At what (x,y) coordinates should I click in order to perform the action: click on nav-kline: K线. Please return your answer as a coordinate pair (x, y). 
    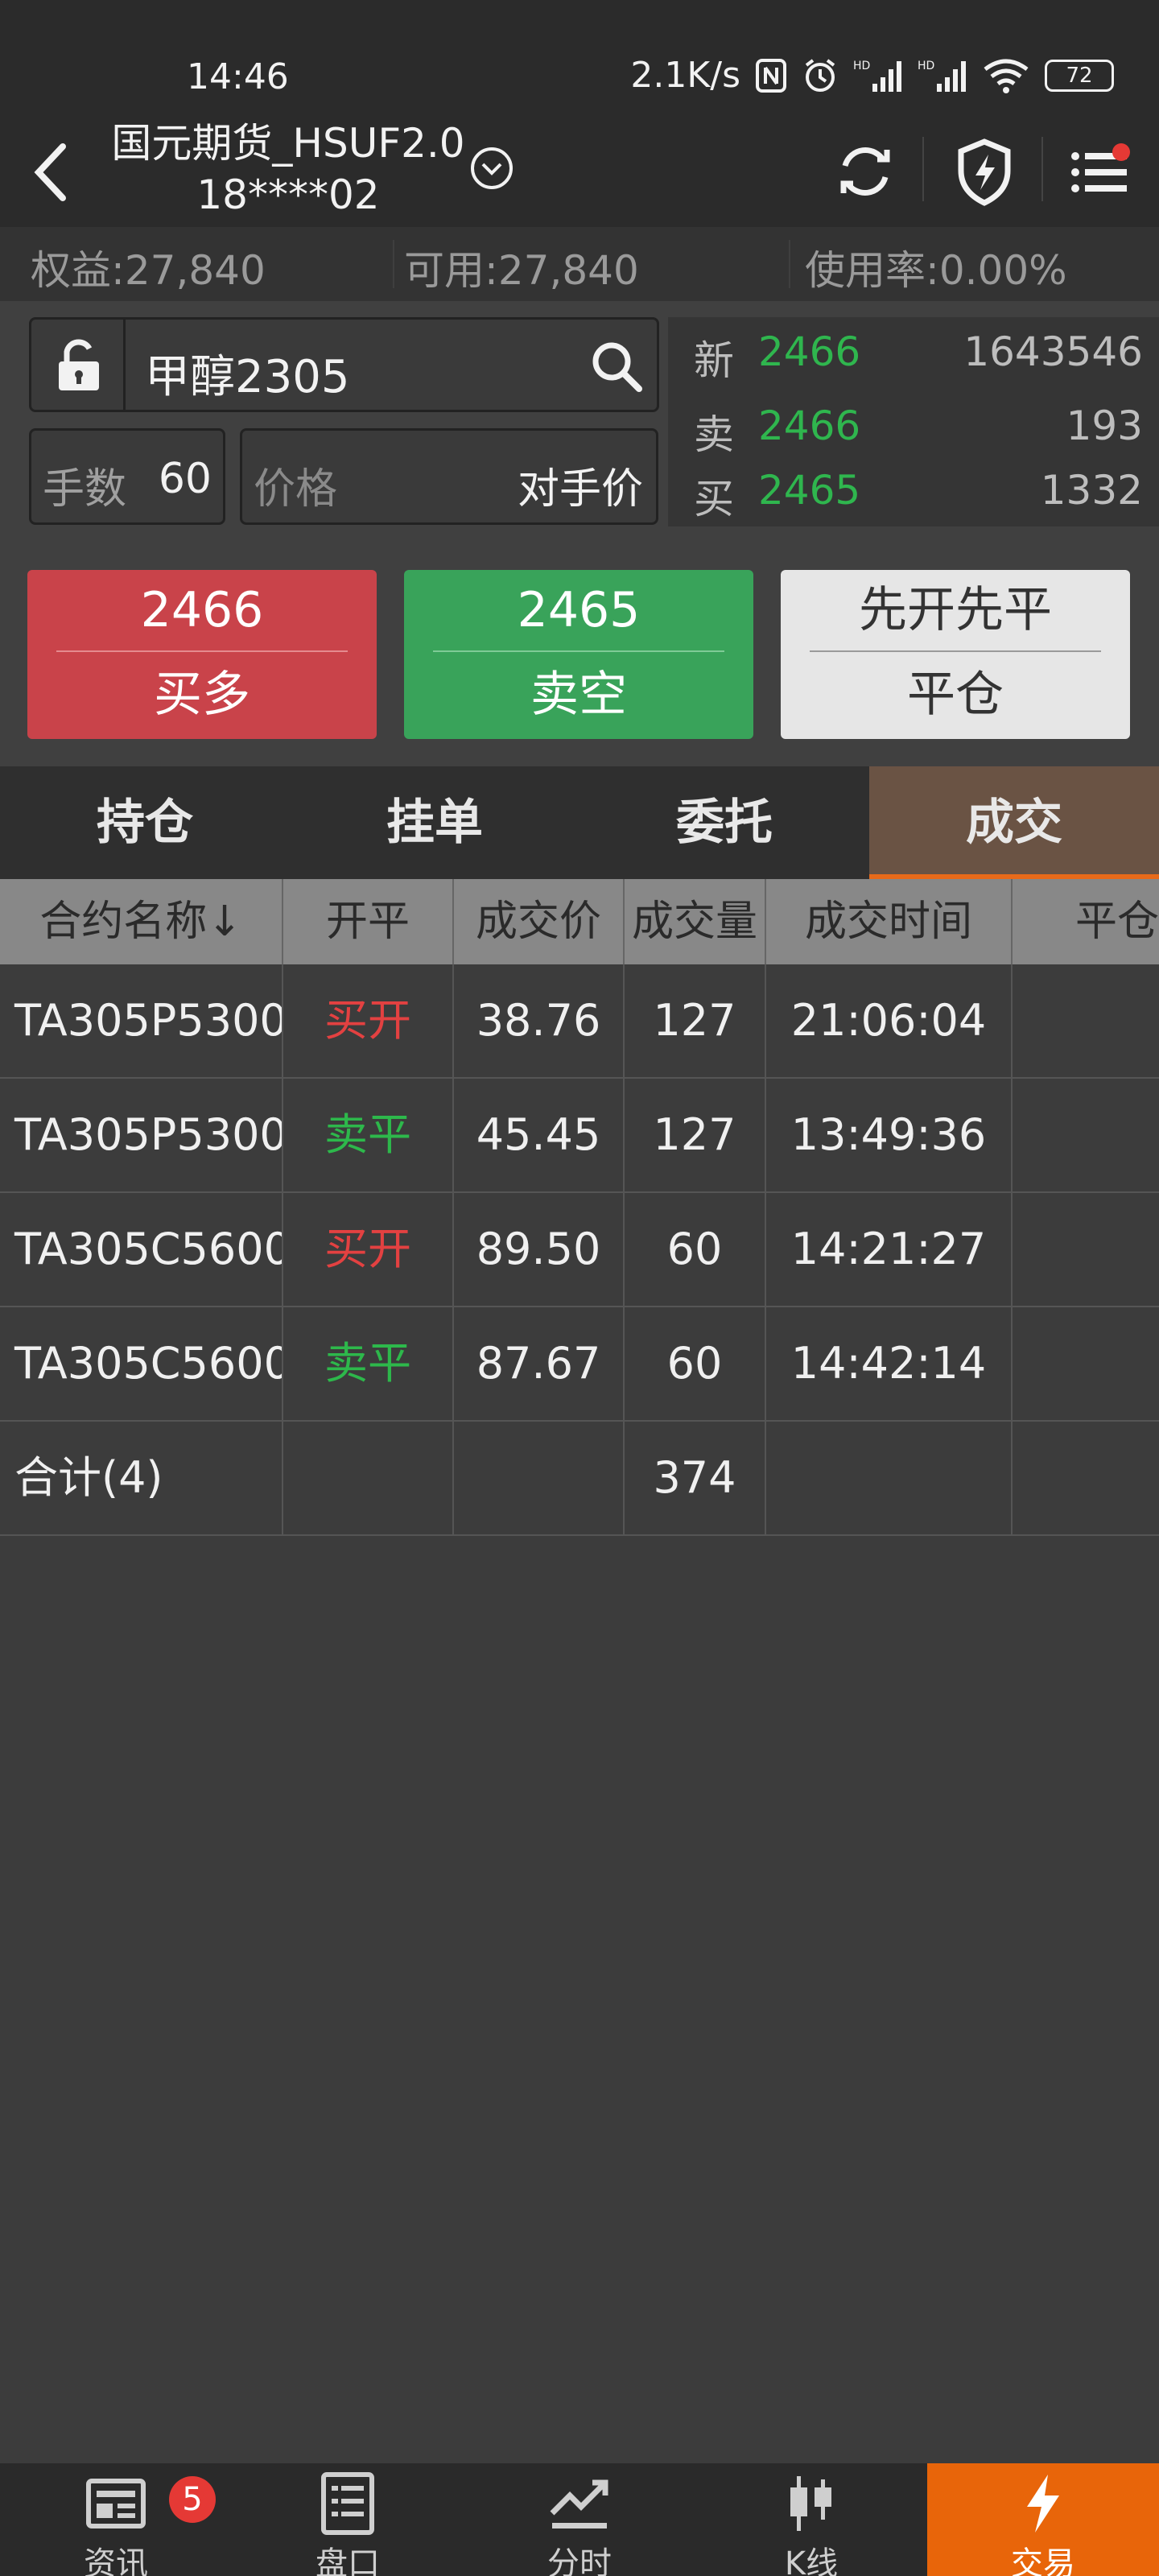
    Looking at the image, I should click on (811, 2519).